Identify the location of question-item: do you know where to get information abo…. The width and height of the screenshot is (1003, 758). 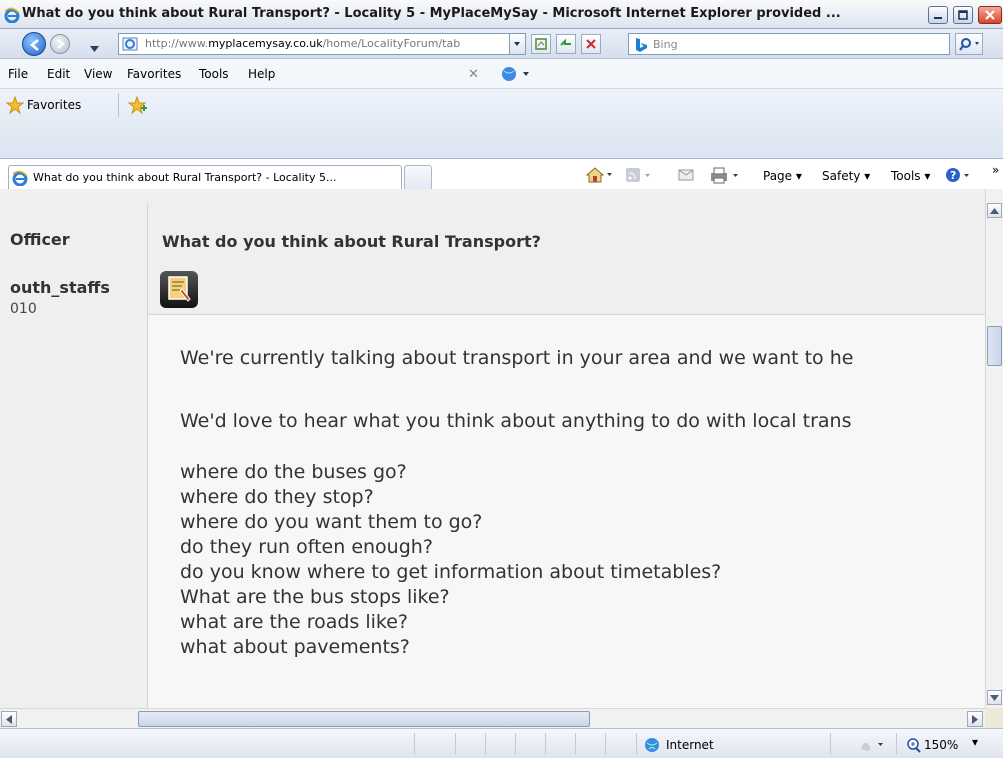
(451, 572).